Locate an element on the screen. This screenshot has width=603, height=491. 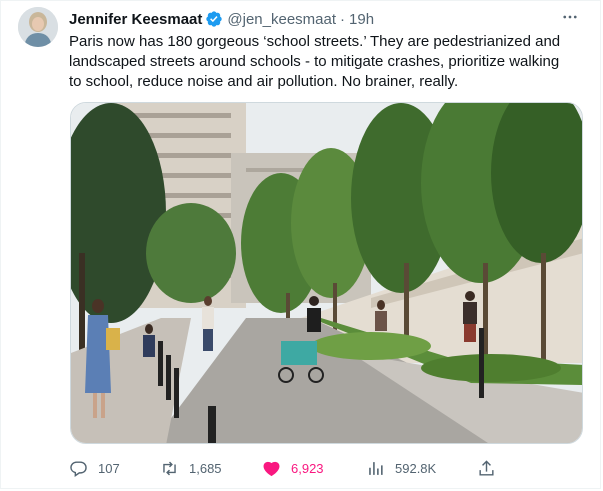
retweet-button: 1,685 is located at coordinates (191, 468).